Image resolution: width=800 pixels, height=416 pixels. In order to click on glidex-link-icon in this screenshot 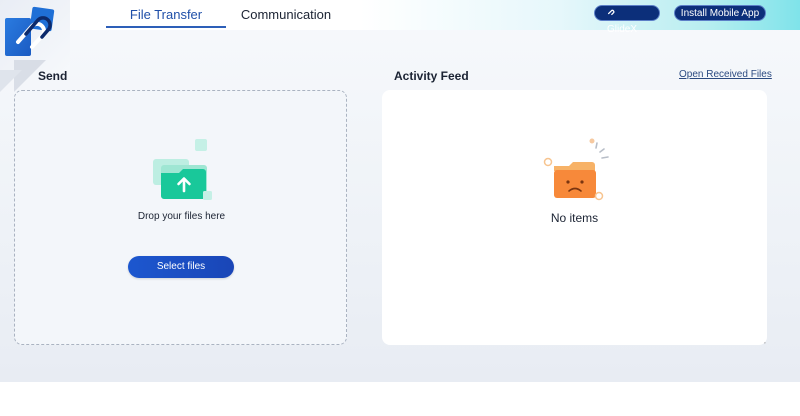, I will do `click(611, 13)`.